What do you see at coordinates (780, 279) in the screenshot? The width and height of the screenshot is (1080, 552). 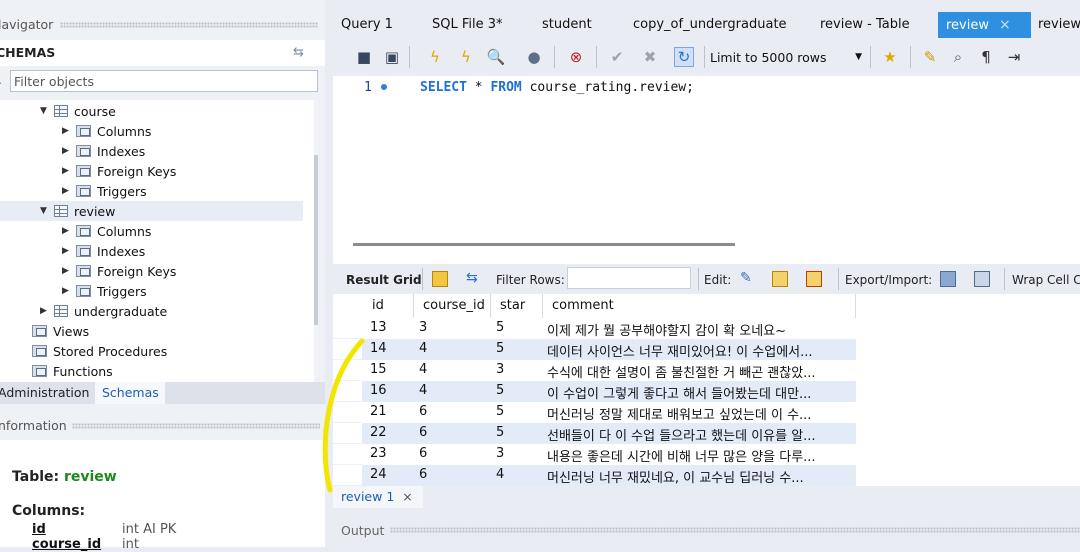 I see `insert-row-icon` at bounding box center [780, 279].